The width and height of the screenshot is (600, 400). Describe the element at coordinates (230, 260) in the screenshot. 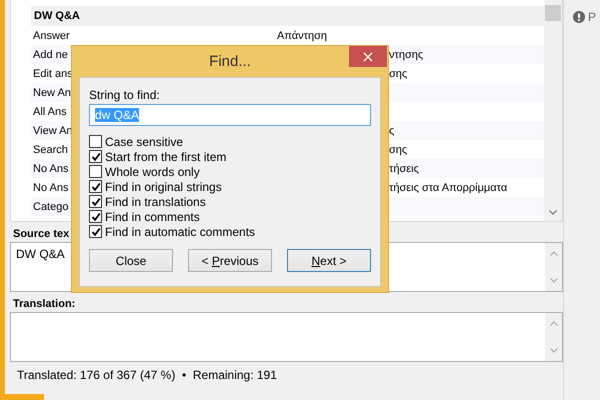

I see `dialog-button: < Previous` at that location.